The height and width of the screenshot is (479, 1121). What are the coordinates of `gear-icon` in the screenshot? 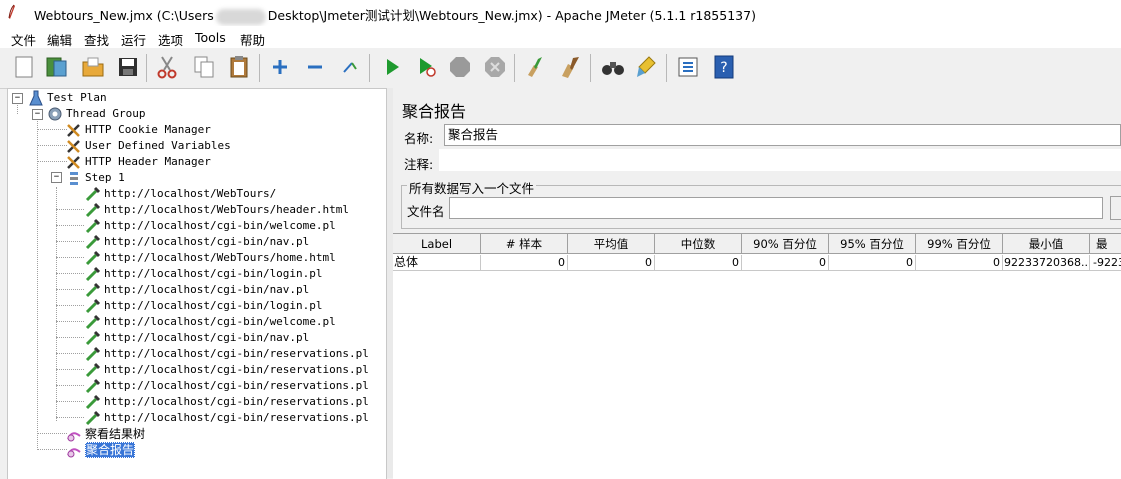 It's located at (55, 114).